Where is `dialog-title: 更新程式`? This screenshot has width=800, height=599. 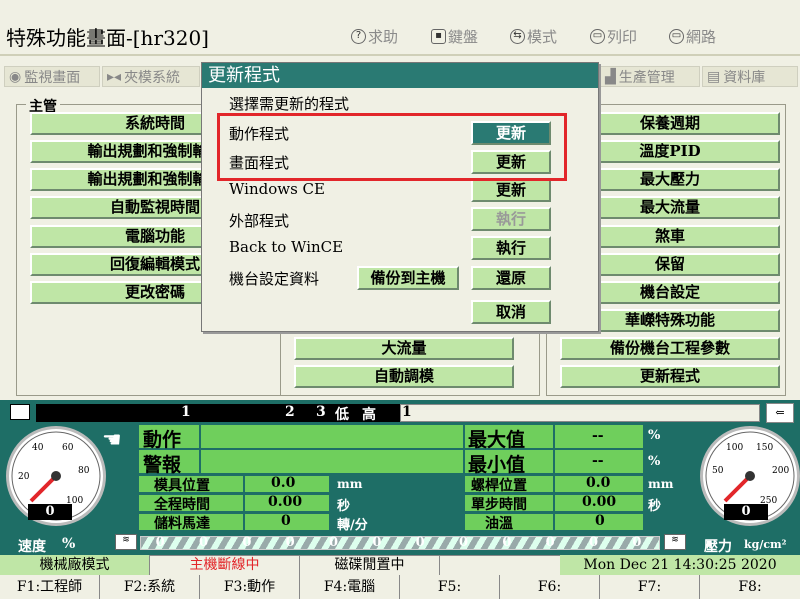
dialog-title: 更新程式 is located at coordinates (400, 75).